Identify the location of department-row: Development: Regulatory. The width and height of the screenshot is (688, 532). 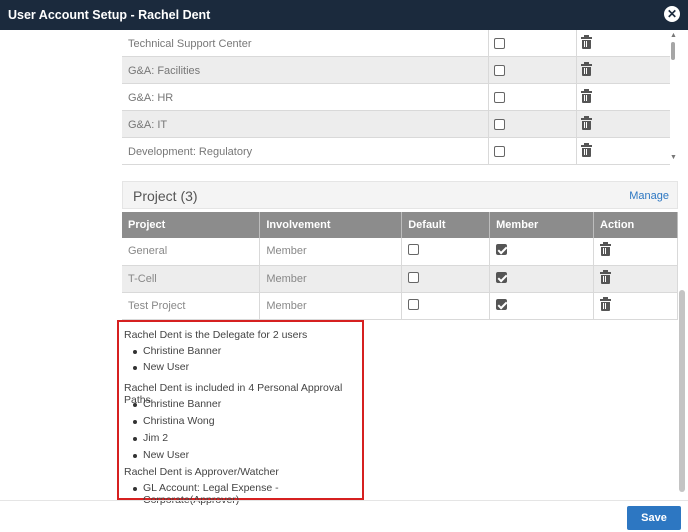
(396, 151).